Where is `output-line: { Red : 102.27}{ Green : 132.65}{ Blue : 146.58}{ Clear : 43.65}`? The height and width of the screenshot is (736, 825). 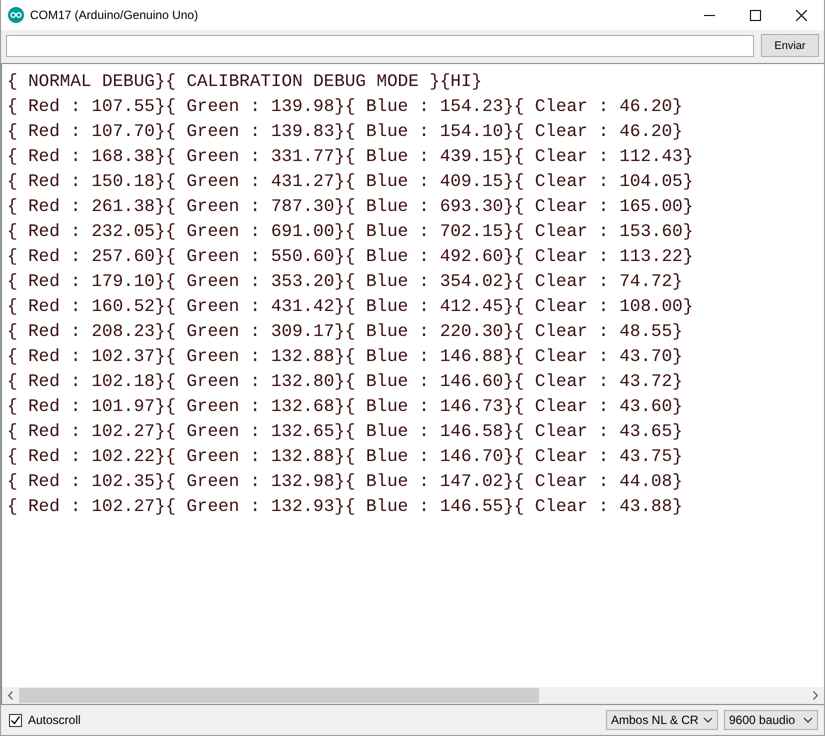
output-line: { Red : 102.27}{ Green : 132.65}{ Blue : 146.58}{ Clear : 43.65} is located at coordinates (345, 432).